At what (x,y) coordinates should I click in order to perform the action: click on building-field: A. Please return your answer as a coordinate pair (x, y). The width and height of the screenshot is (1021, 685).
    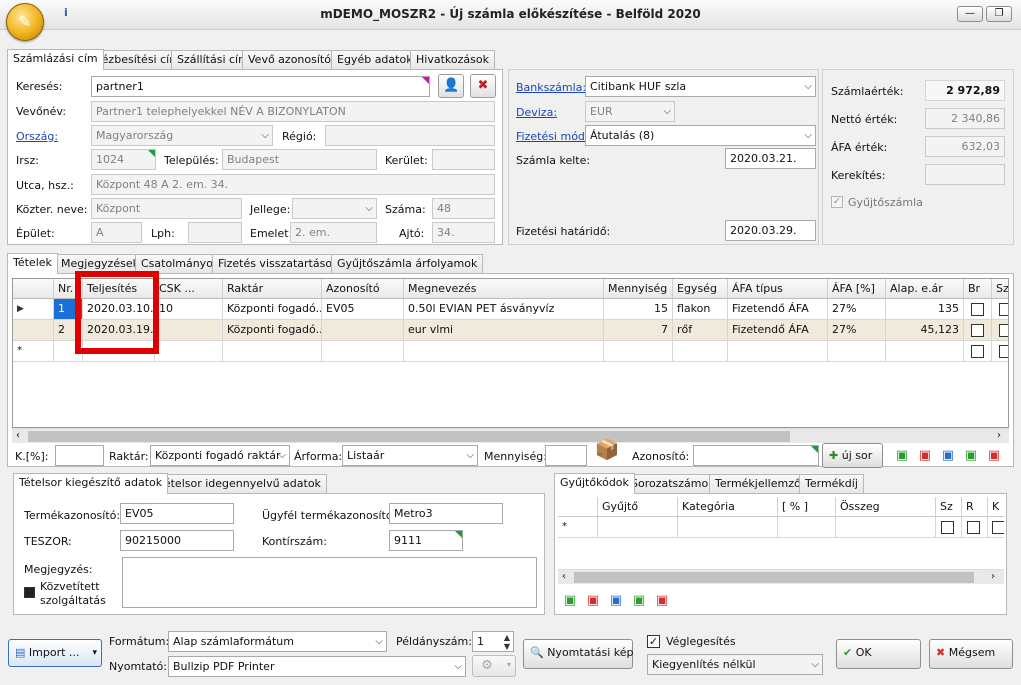
    Looking at the image, I should click on (116, 232).